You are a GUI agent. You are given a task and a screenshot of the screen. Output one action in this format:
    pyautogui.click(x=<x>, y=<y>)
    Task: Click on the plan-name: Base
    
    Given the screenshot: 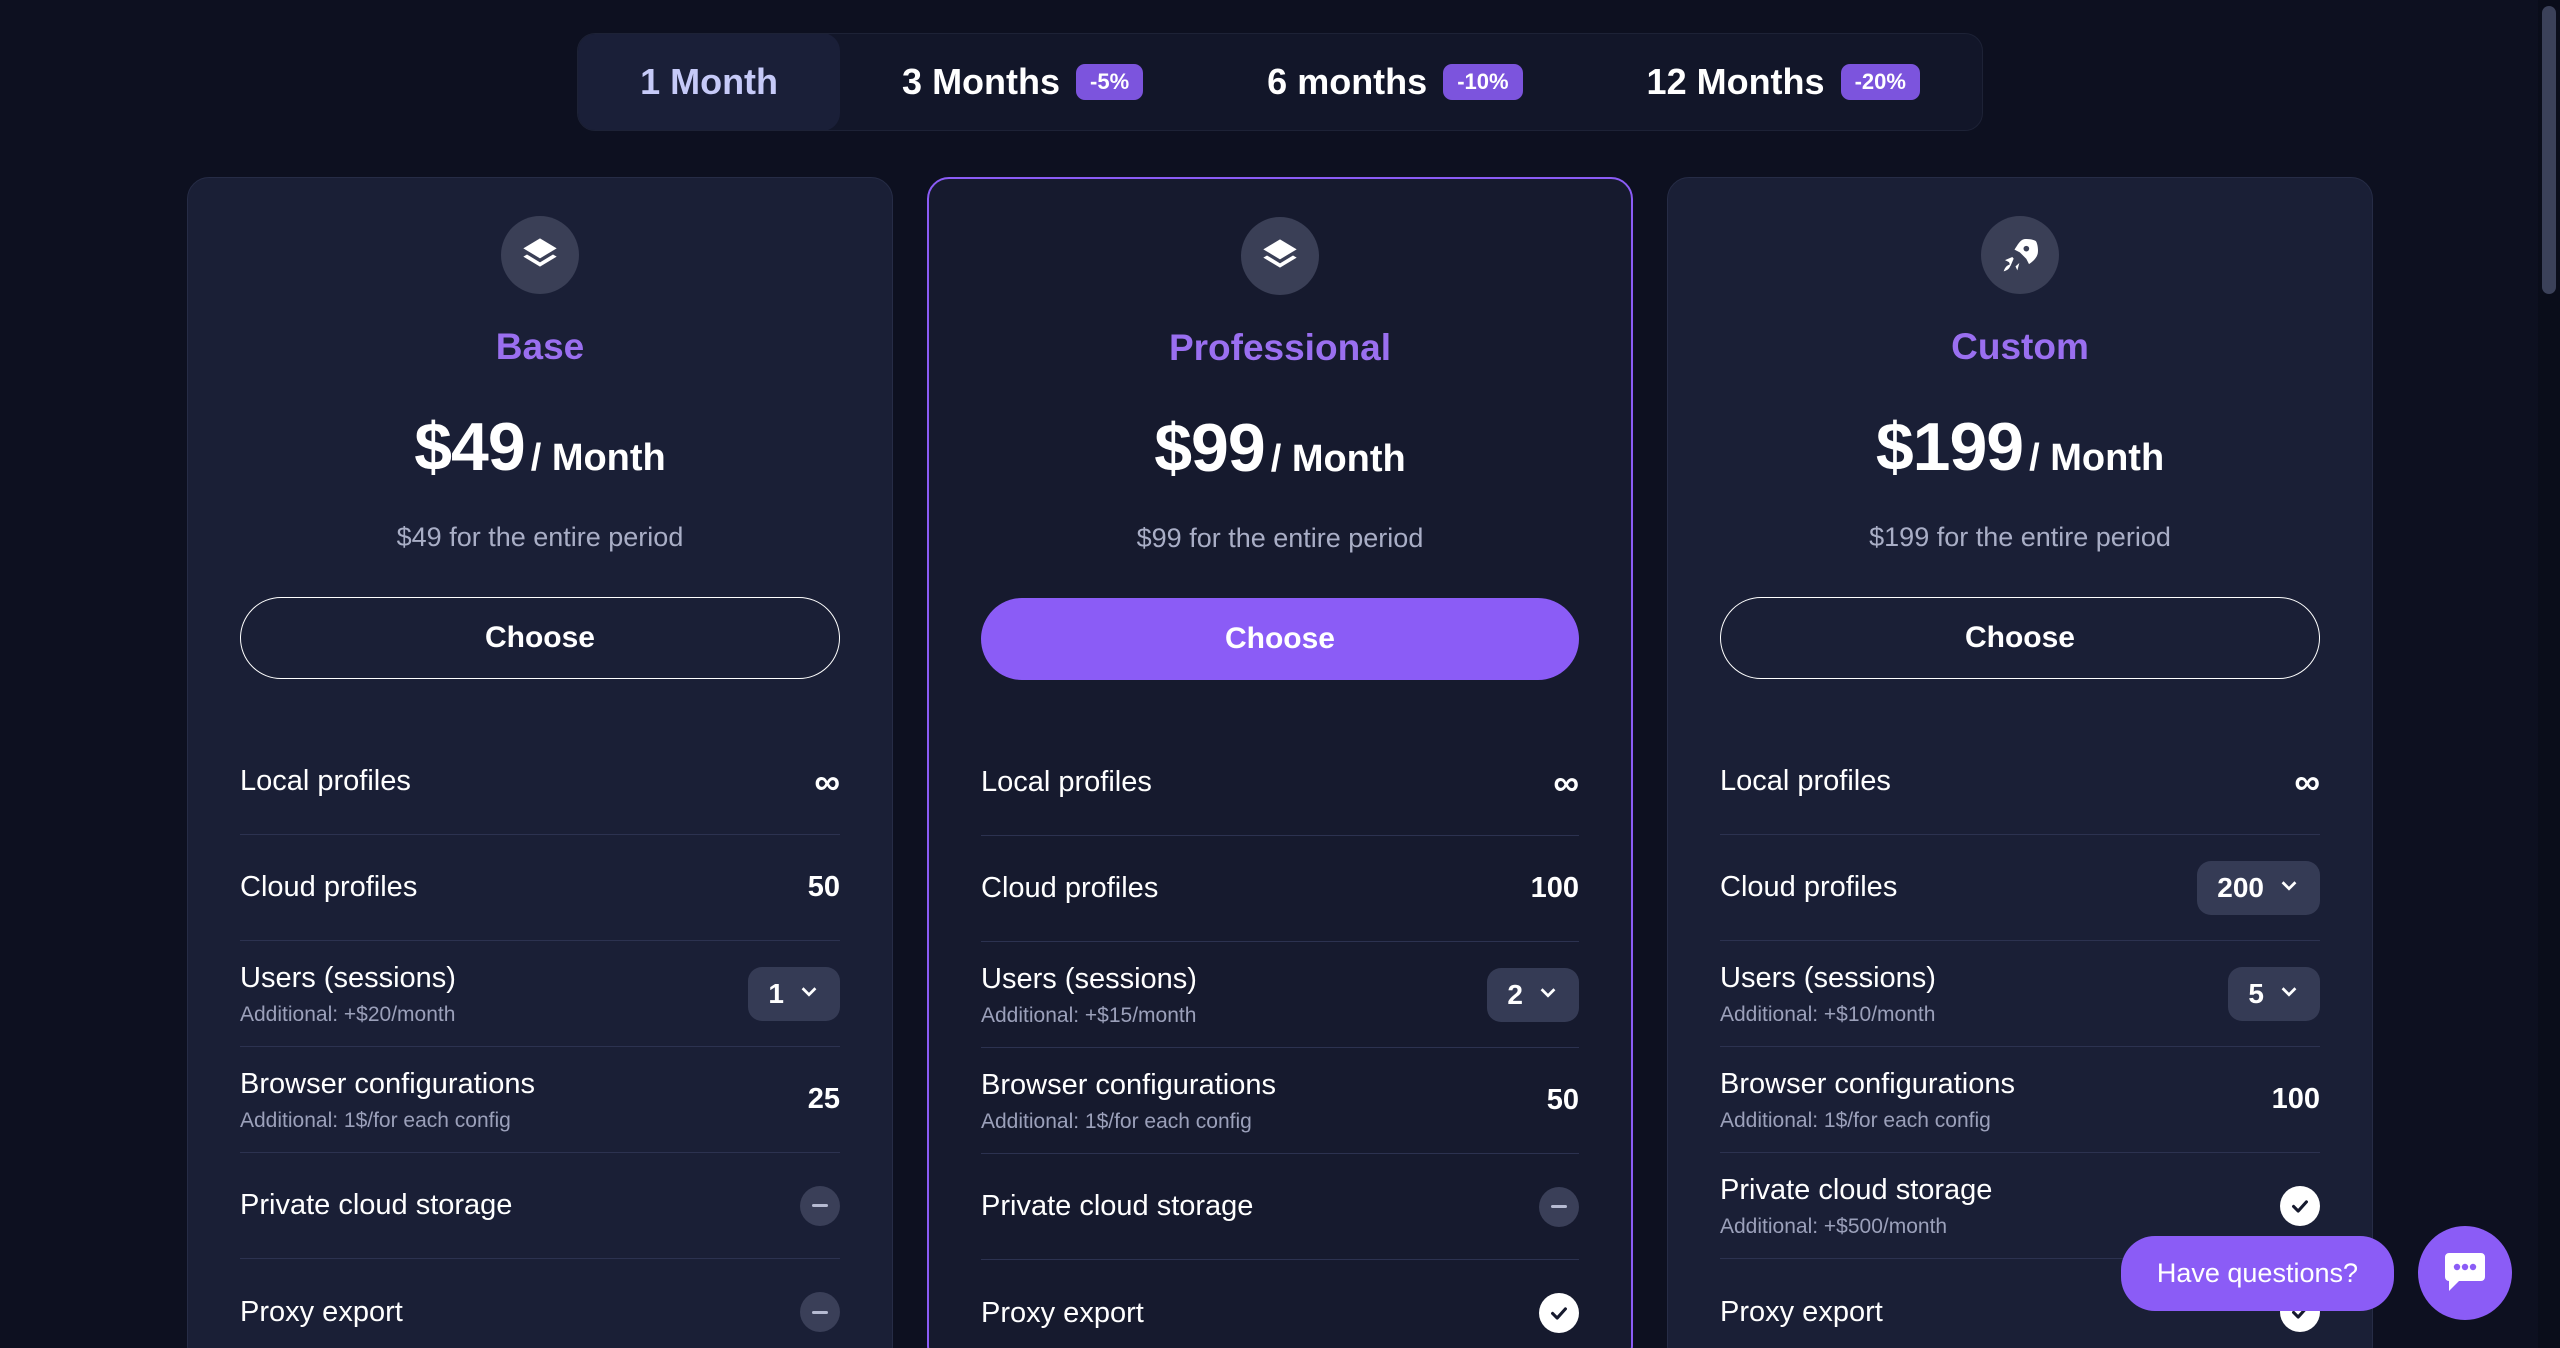 What is the action you would take?
    pyautogui.click(x=540, y=346)
    